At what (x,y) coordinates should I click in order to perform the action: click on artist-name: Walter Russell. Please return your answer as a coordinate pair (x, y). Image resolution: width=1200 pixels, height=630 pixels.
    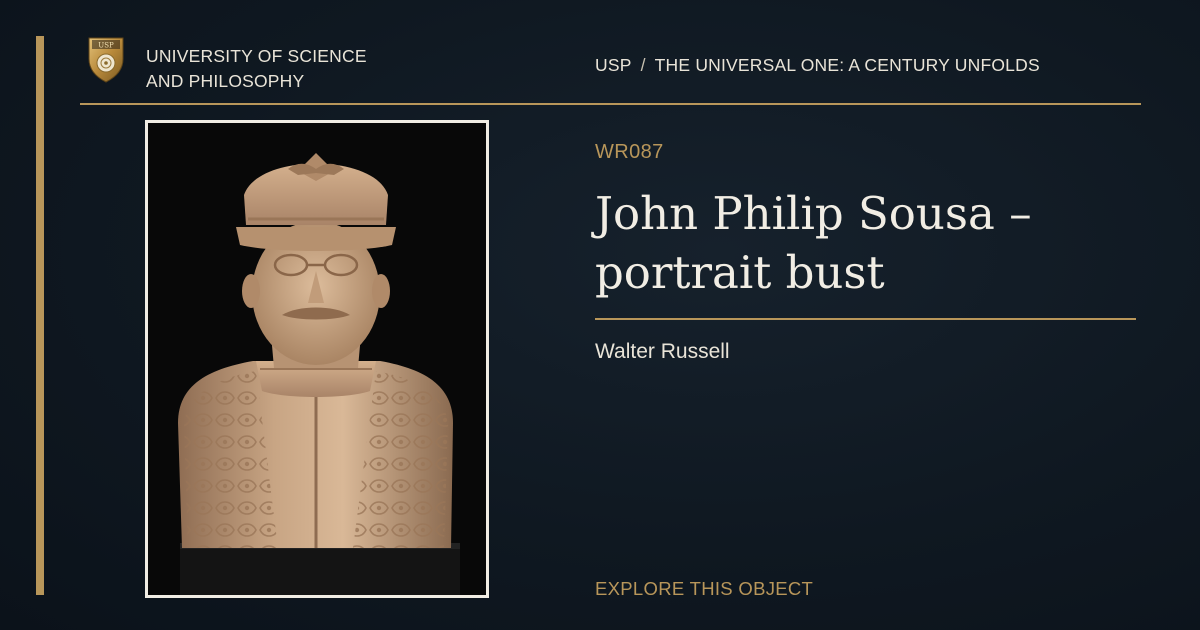
    Looking at the image, I should click on (662, 352).